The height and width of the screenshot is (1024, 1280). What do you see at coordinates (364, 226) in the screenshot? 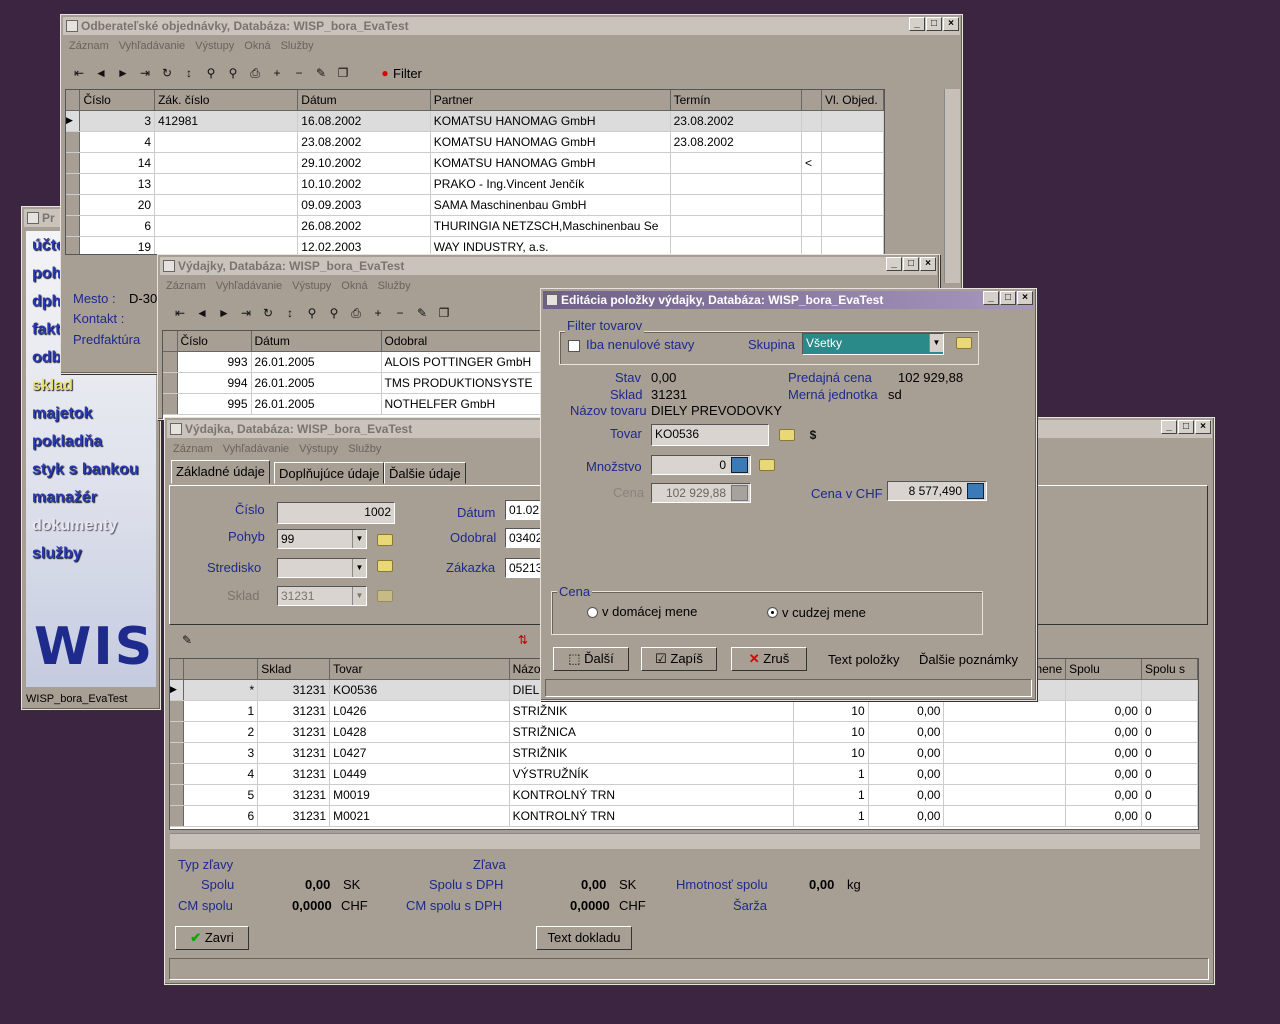
I see `cell: 26.08.2002` at bounding box center [364, 226].